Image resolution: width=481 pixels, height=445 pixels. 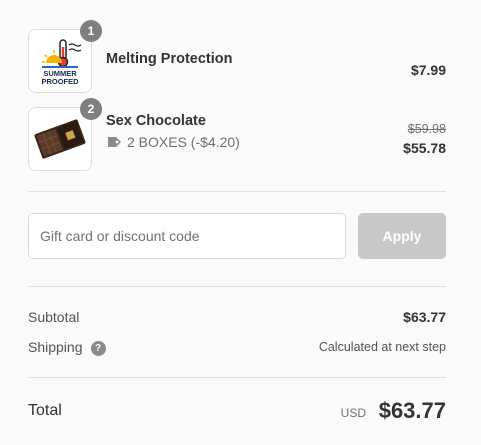 What do you see at coordinates (60, 81) in the screenshot?
I see `image-text-proofed: PROOFED` at bounding box center [60, 81].